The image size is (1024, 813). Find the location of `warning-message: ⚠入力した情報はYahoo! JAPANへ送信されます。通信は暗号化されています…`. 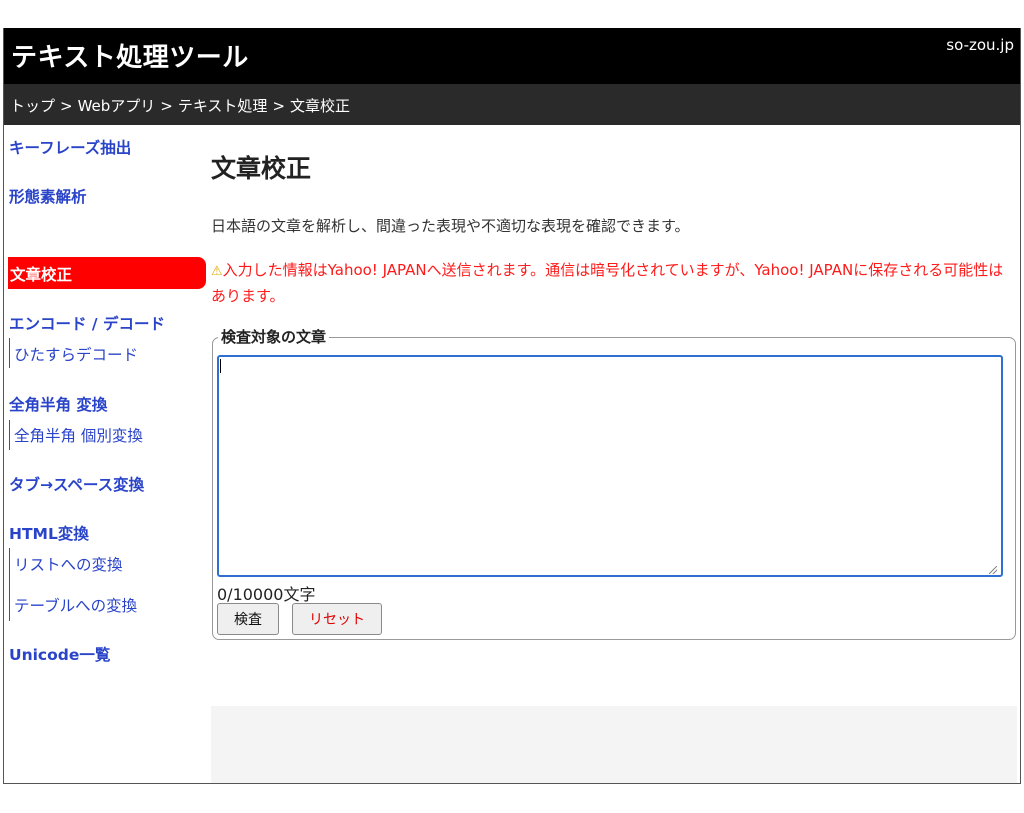

warning-message: ⚠入力した情報はYahoo! JAPANへ送信されます。通信は暗号化されています… is located at coordinates (613, 283).